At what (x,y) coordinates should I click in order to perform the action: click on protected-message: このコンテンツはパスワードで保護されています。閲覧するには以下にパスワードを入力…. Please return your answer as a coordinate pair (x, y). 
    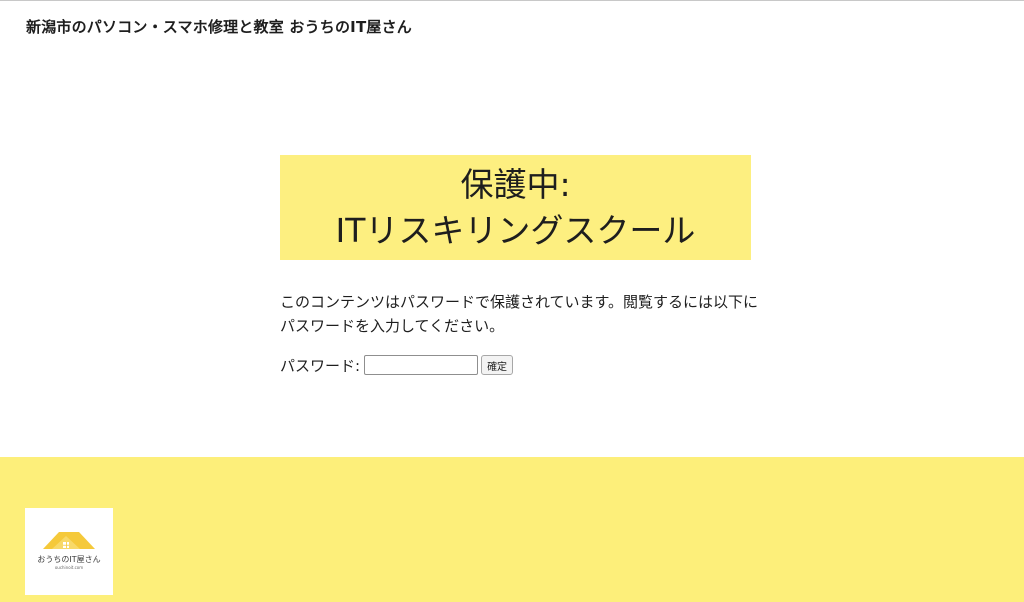
    Looking at the image, I should click on (519, 314).